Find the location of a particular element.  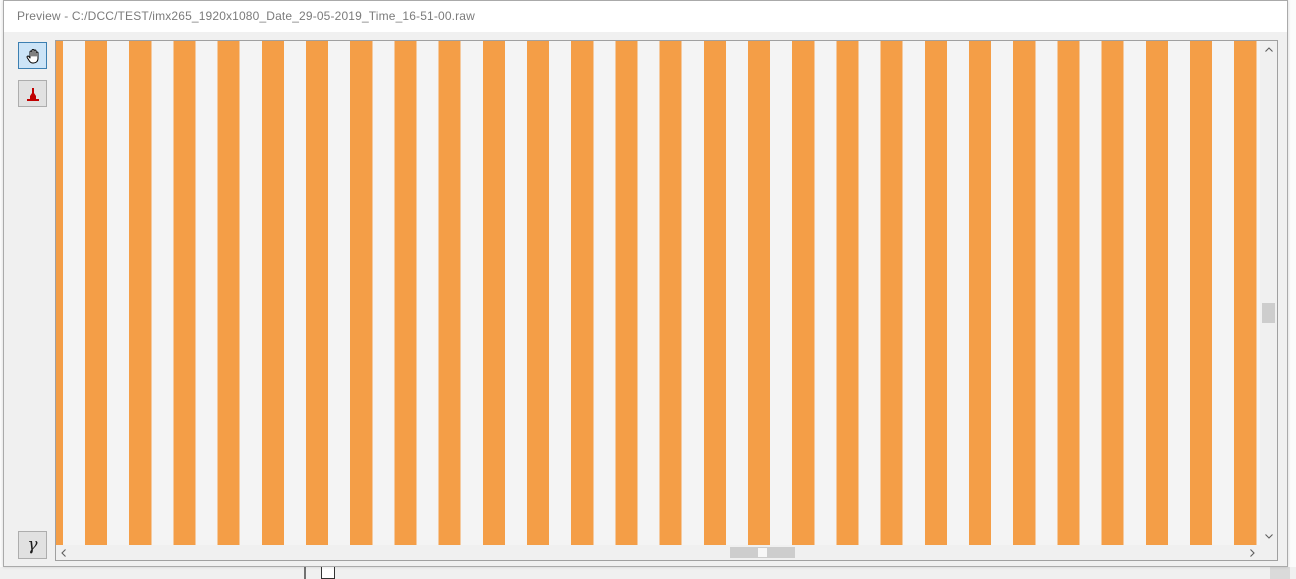

chevron-down-icon is located at coordinates (1268, 536).